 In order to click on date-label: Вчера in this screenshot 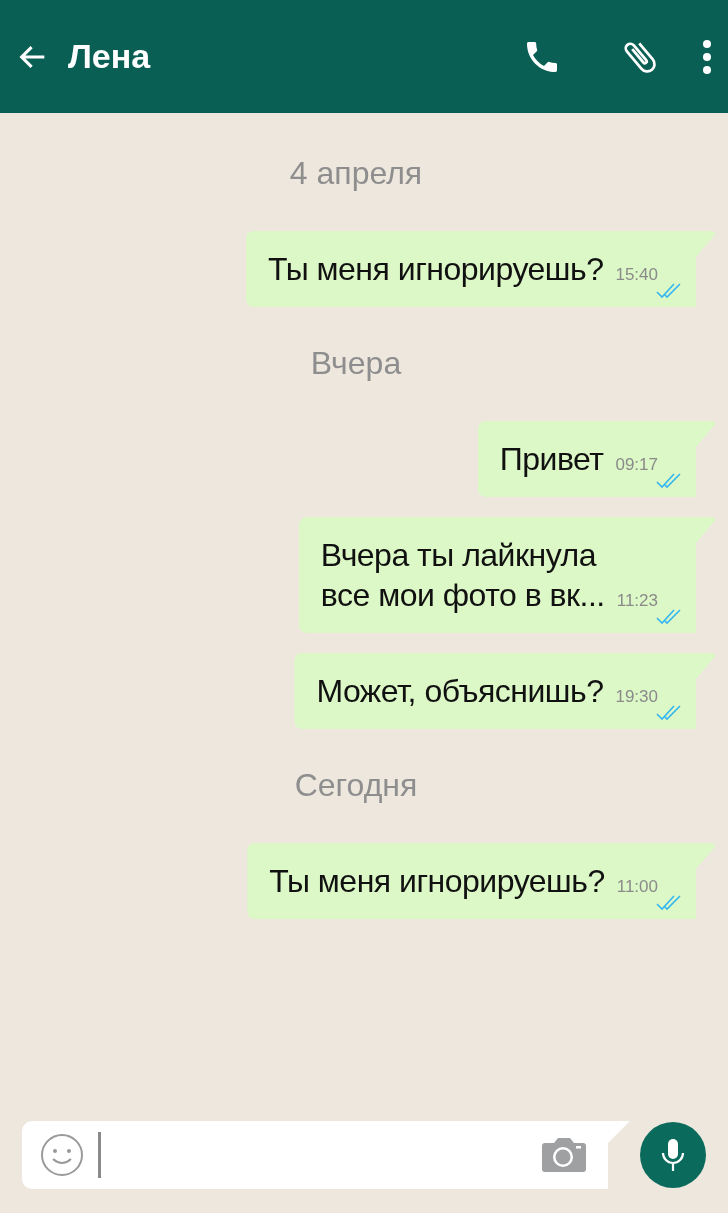, I will do `click(356, 363)`.